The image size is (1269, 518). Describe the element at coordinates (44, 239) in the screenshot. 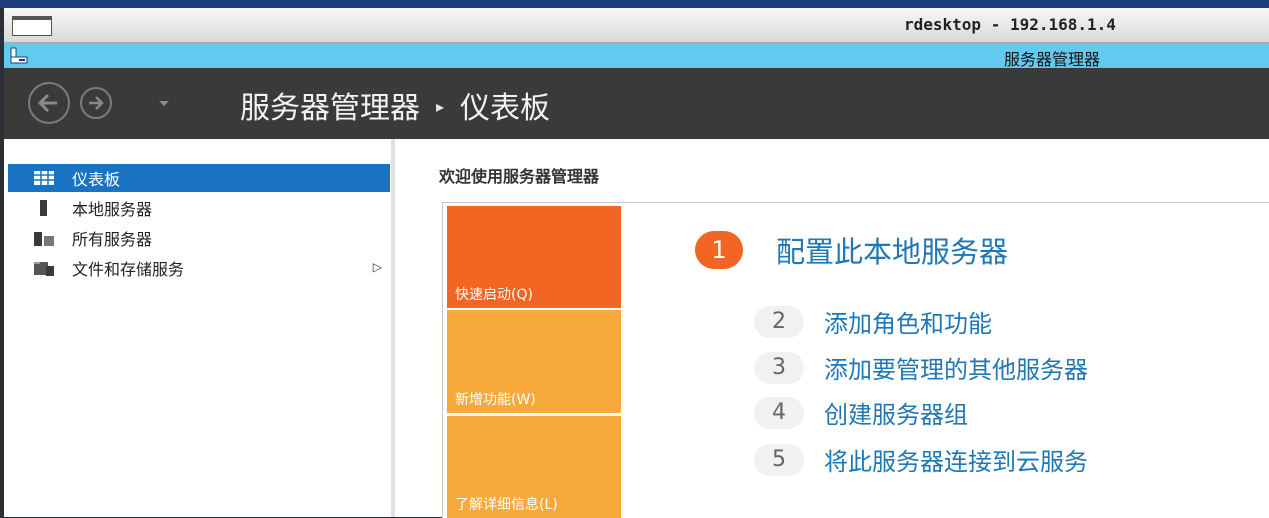

I see `all-servers-icon` at that location.